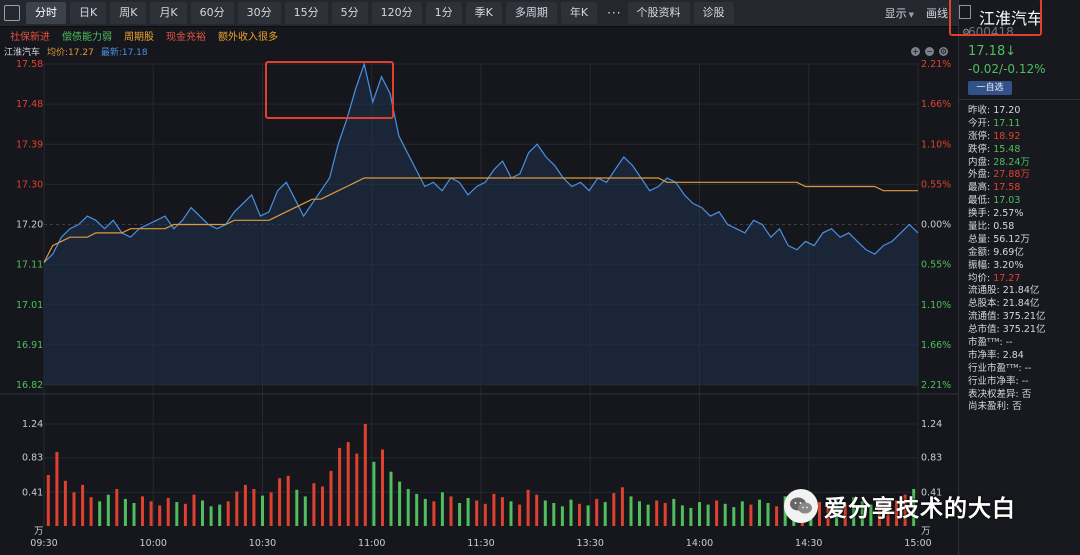 The width and height of the screenshot is (1080, 555). What do you see at coordinates (186, 35) in the screenshot?
I see `concept-tag: 现金充裕` at bounding box center [186, 35].